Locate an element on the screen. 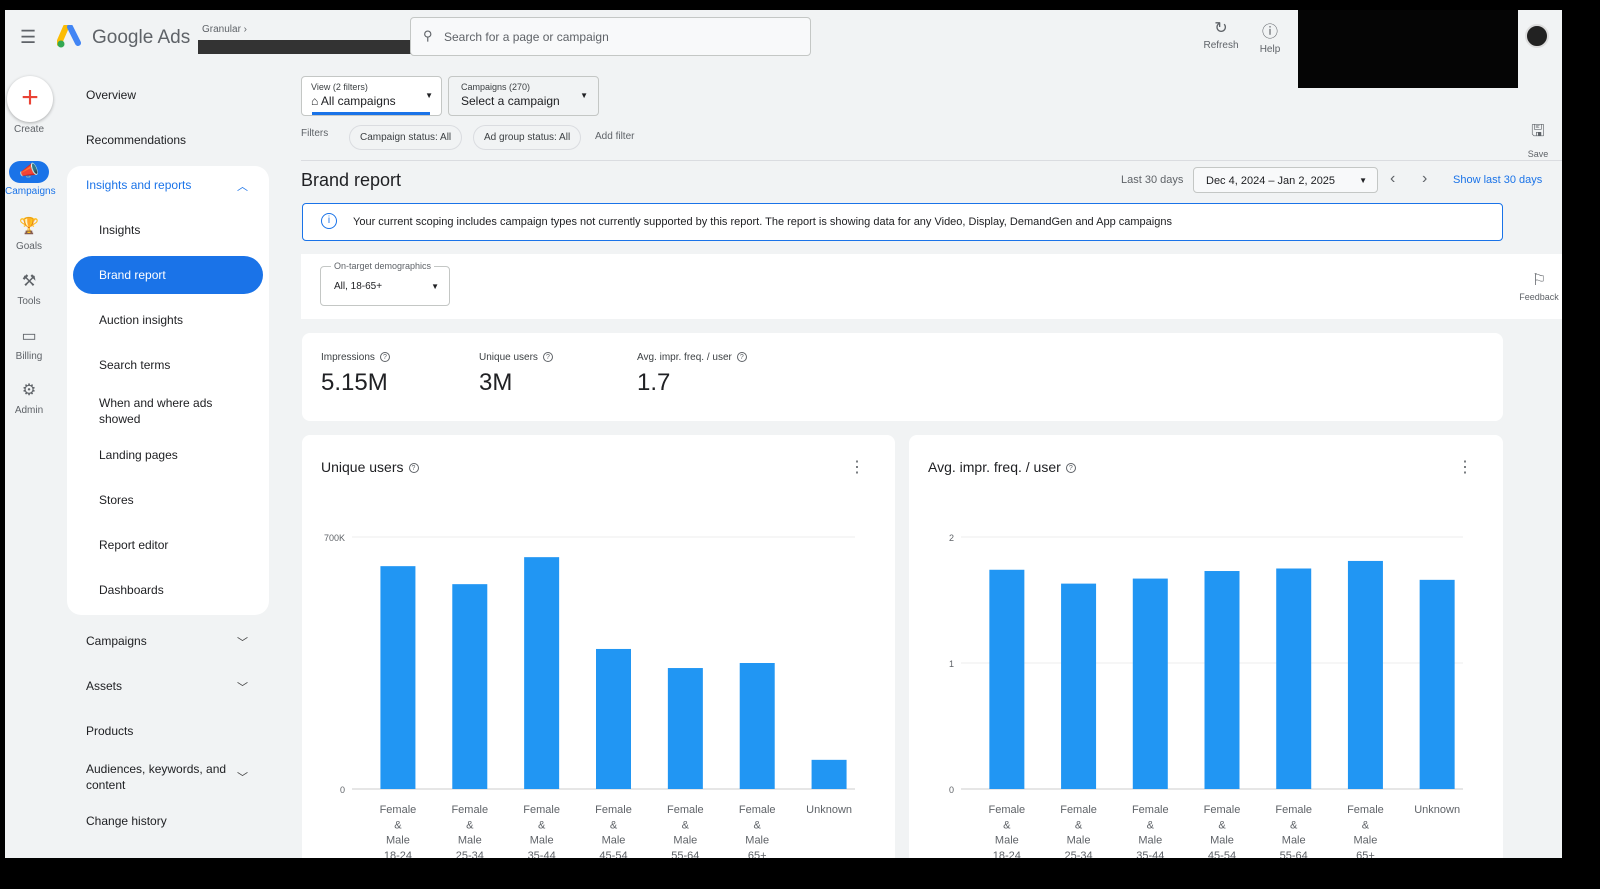 The image size is (1600, 889). nav-when-where: When and where ads showed is located at coordinates (164, 411).